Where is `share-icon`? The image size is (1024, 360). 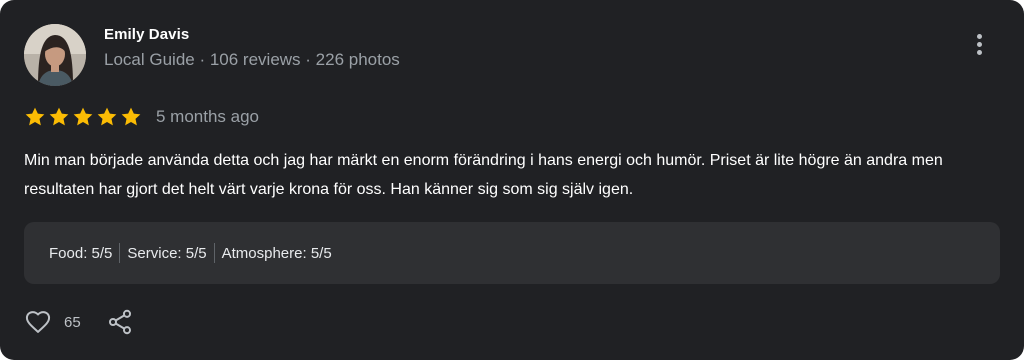
share-icon is located at coordinates (120, 322).